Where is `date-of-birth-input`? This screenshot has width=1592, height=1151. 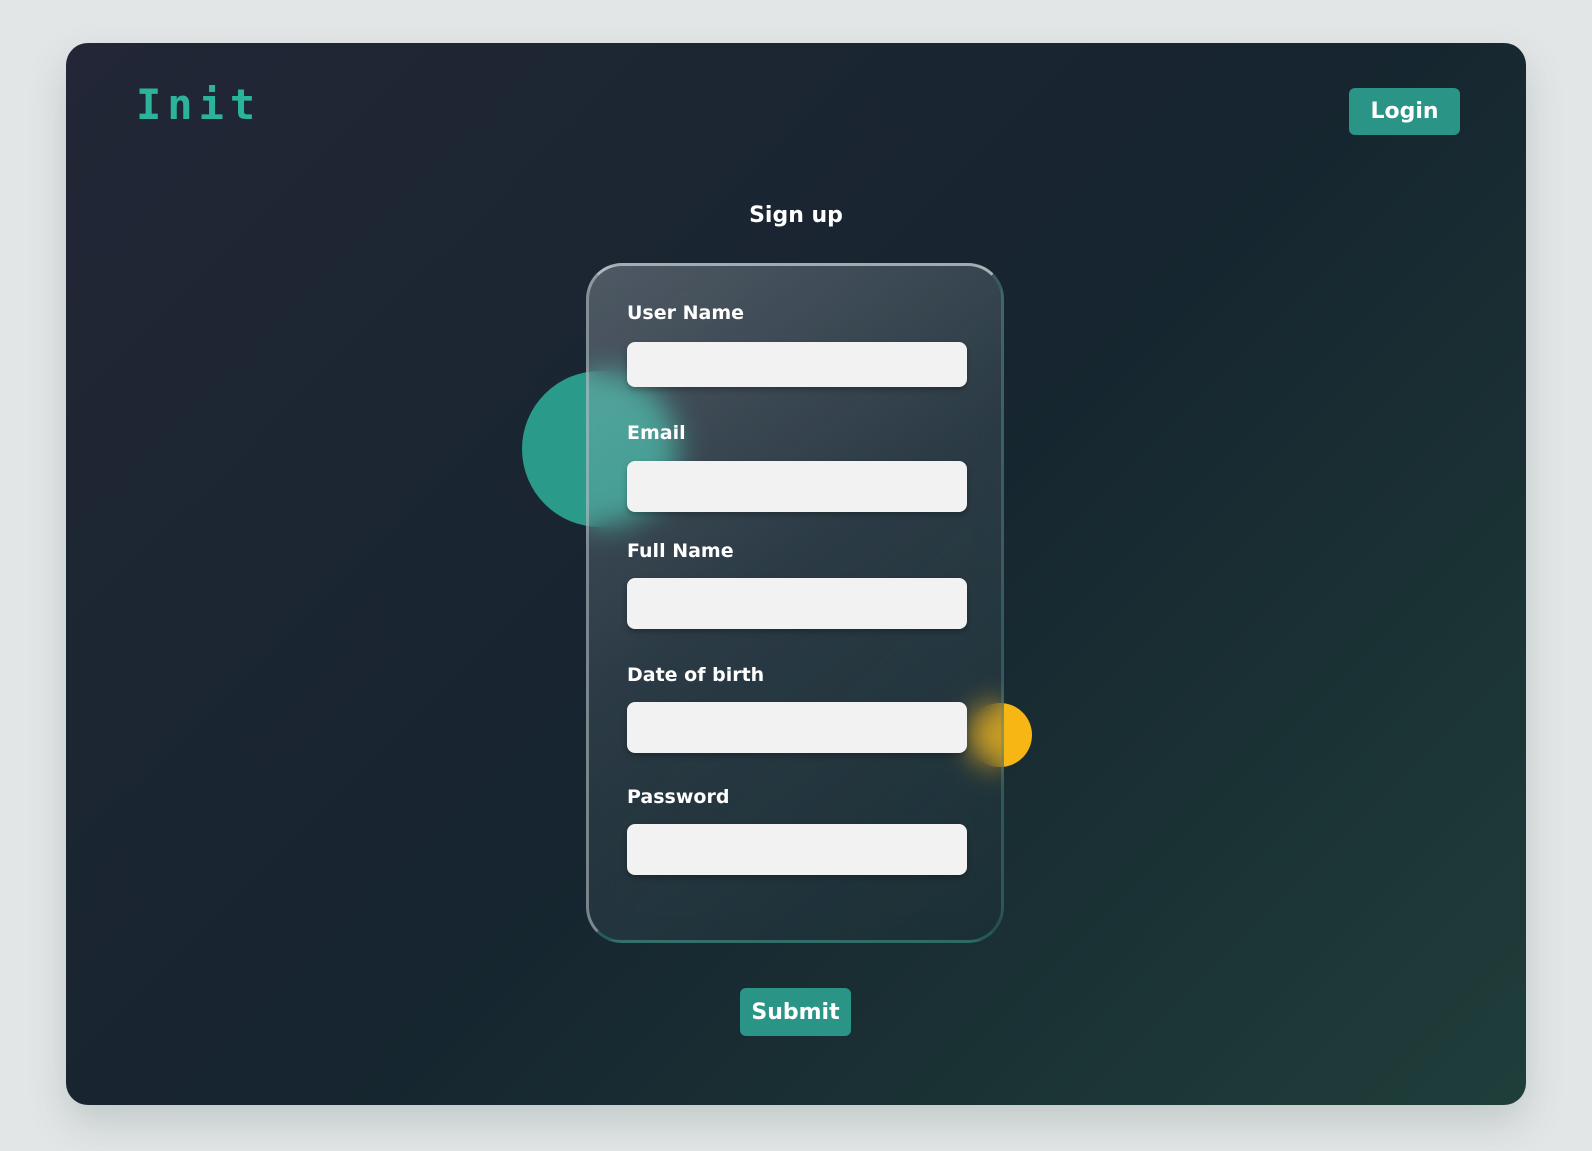
date-of-birth-input is located at coordinates (797, 727).